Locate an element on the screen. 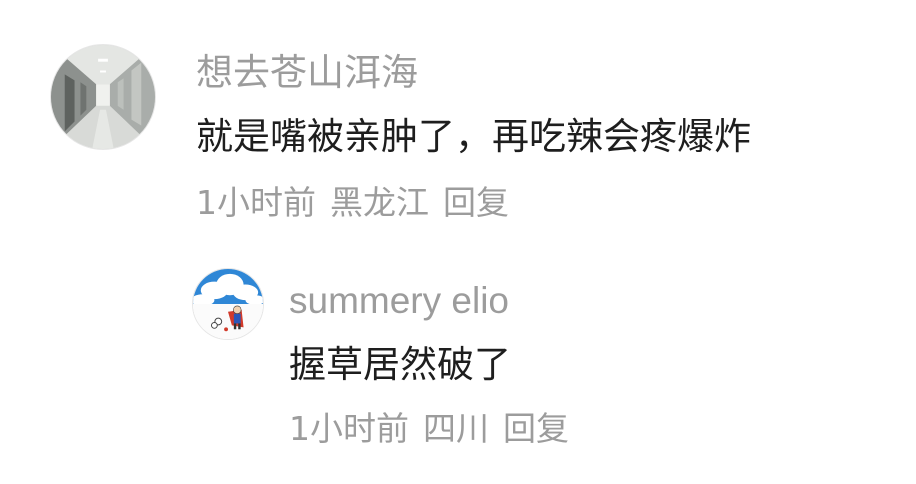  sky-cartoon-avatar-icon is located at coordinates (228, 304).